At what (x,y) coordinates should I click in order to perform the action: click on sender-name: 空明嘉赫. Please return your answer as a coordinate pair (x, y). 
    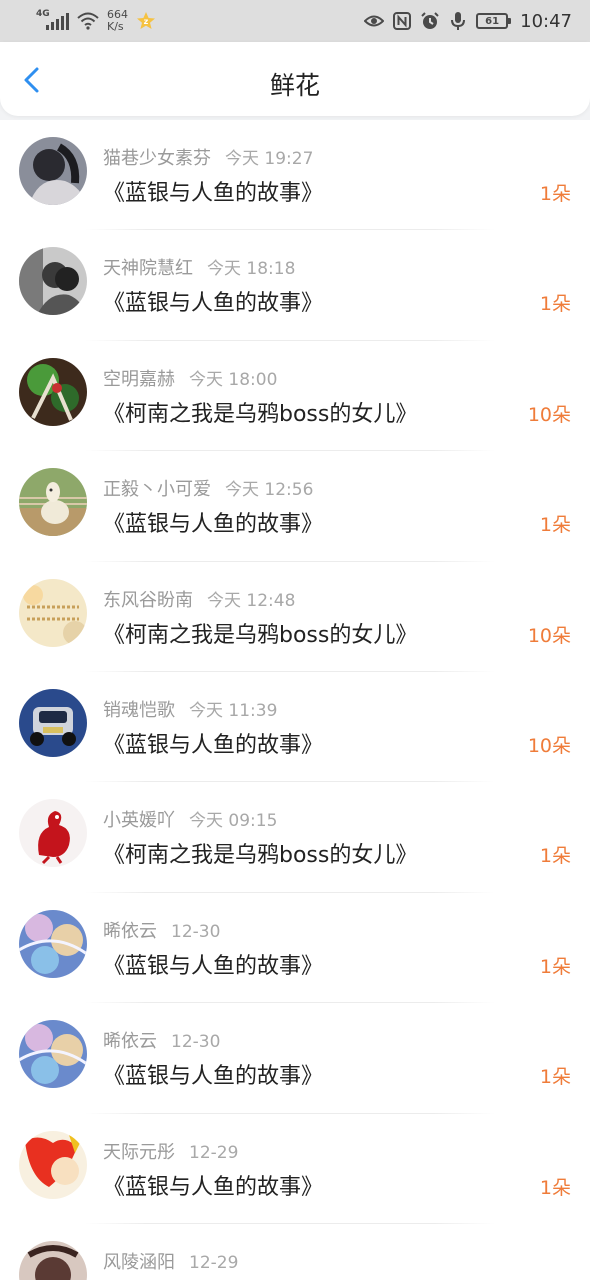
    Looking at the image, I should click on (139, 379).